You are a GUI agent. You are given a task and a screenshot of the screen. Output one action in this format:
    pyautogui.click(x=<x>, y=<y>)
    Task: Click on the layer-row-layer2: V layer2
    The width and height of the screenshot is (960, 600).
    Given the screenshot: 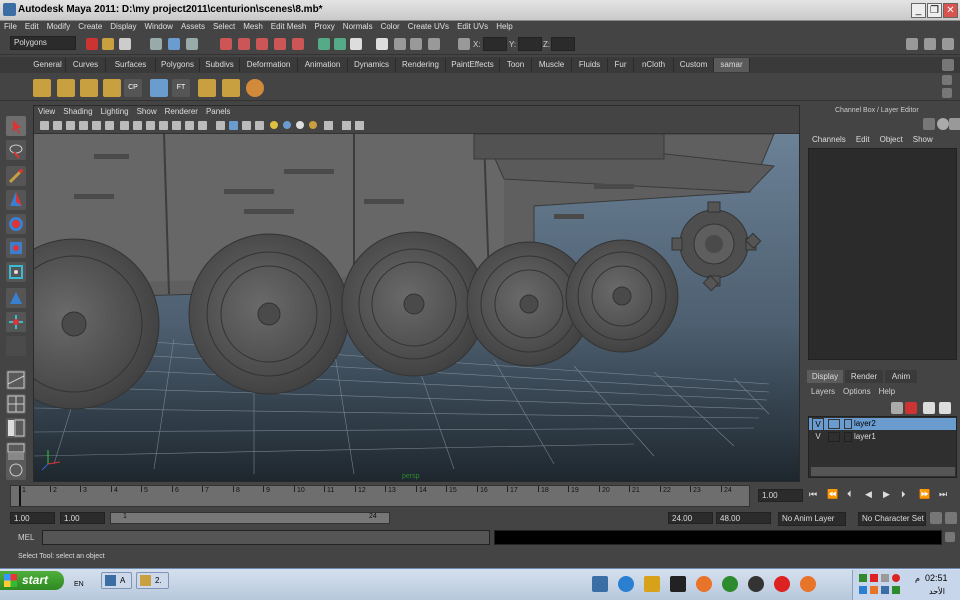 What is the action you would take?
    pyautogui.click(x=882, y=425)
    